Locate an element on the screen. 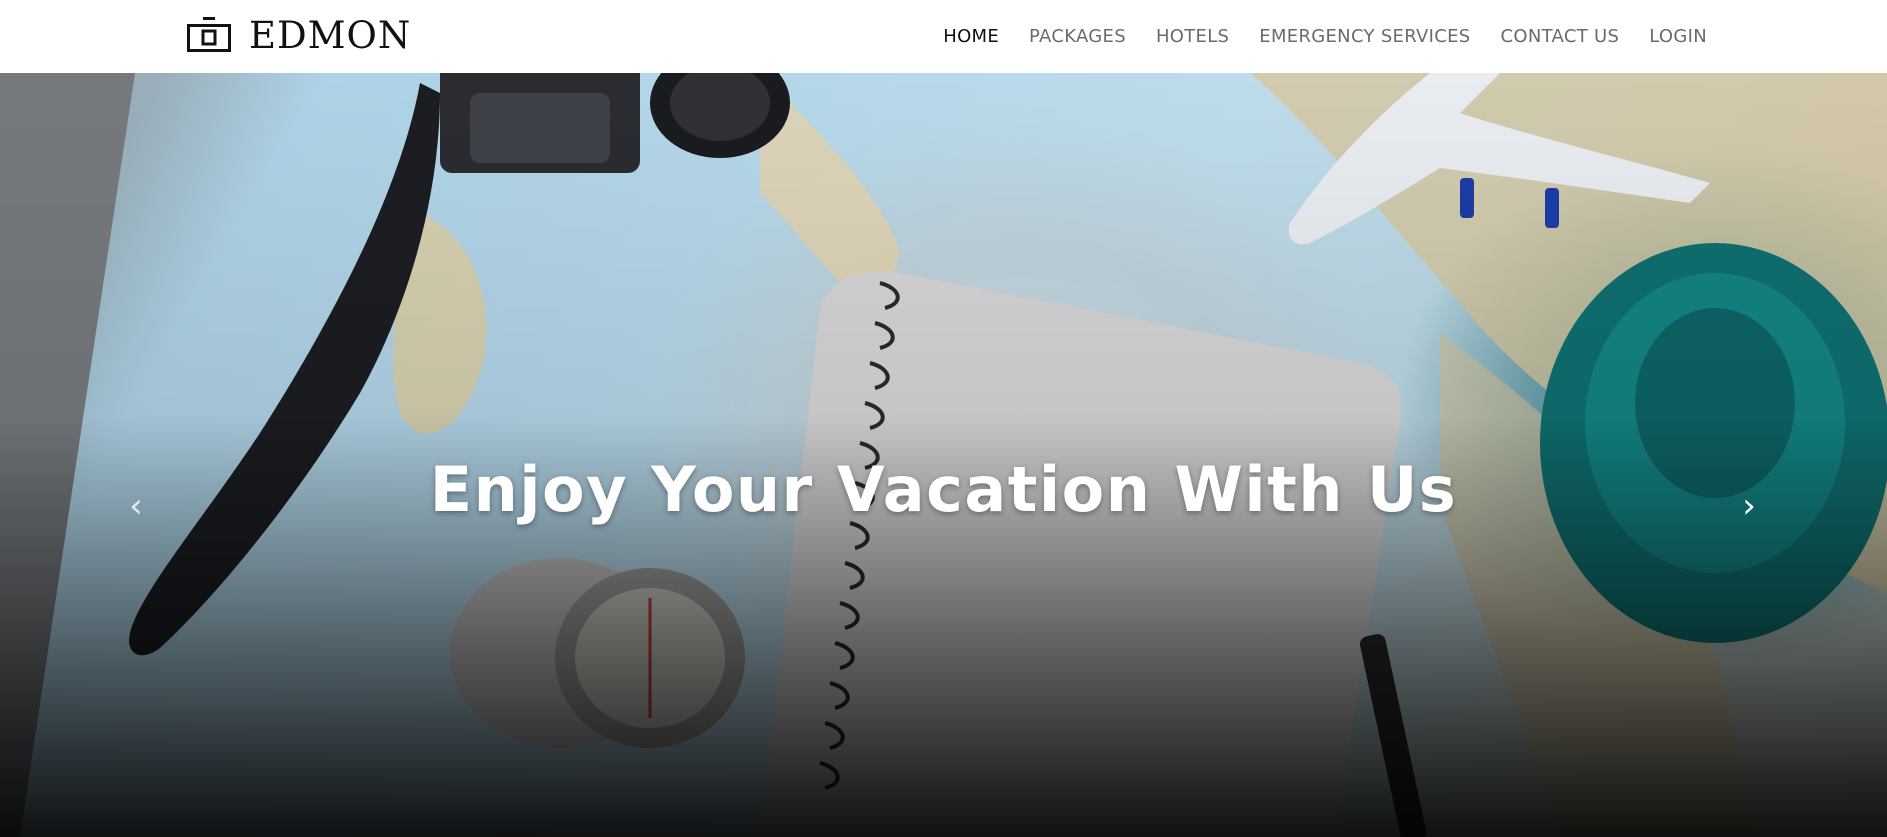  nav-link-login: LOGIN is located at coordinates (1678, 36).